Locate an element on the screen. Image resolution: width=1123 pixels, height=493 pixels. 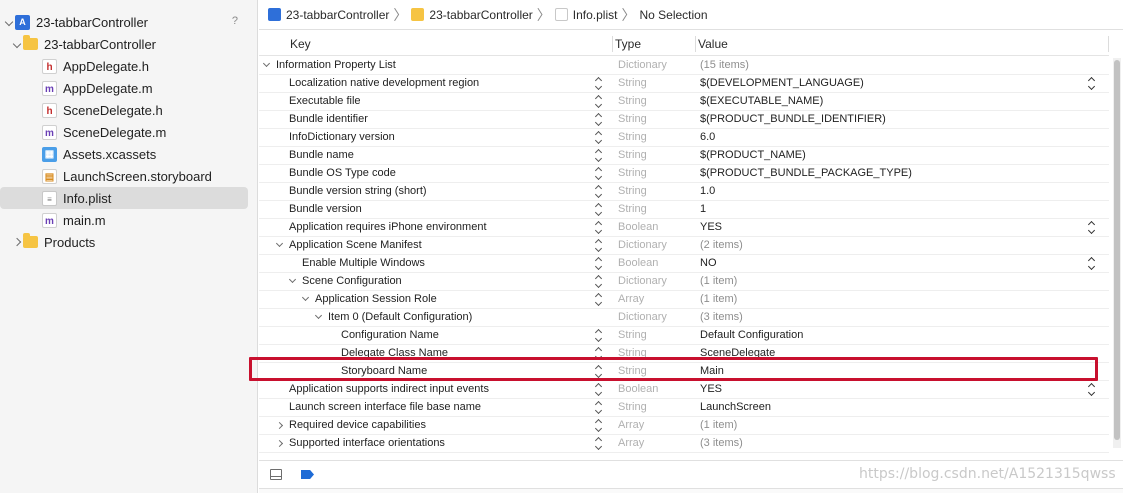
jumpbar-project: 23-tabbarController is located at coordinates (328, 15).